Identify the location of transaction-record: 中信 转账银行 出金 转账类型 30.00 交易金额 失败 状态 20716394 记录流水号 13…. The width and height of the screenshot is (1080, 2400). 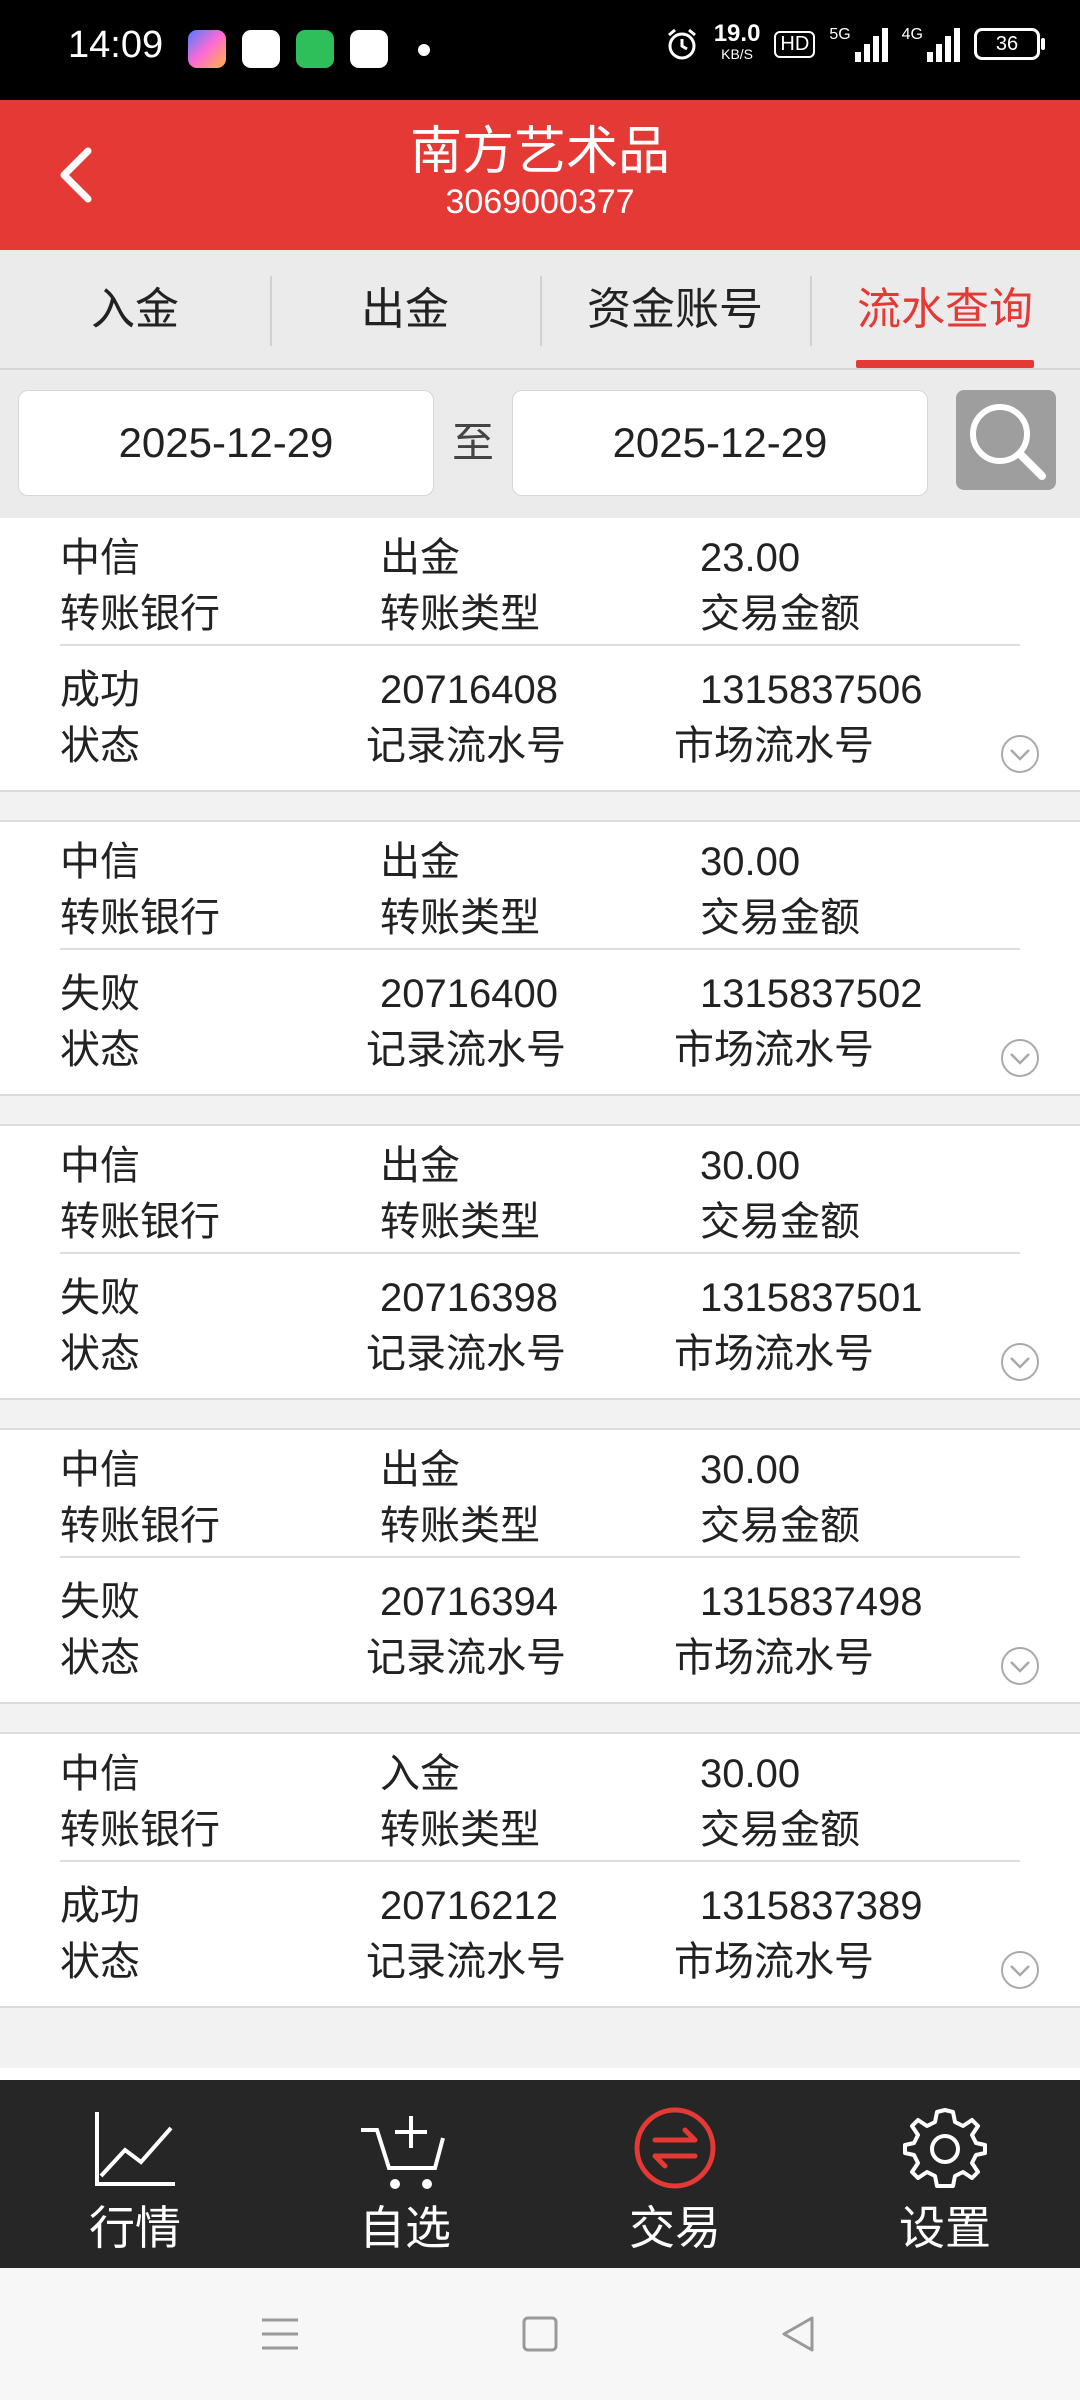
(540, 1567).